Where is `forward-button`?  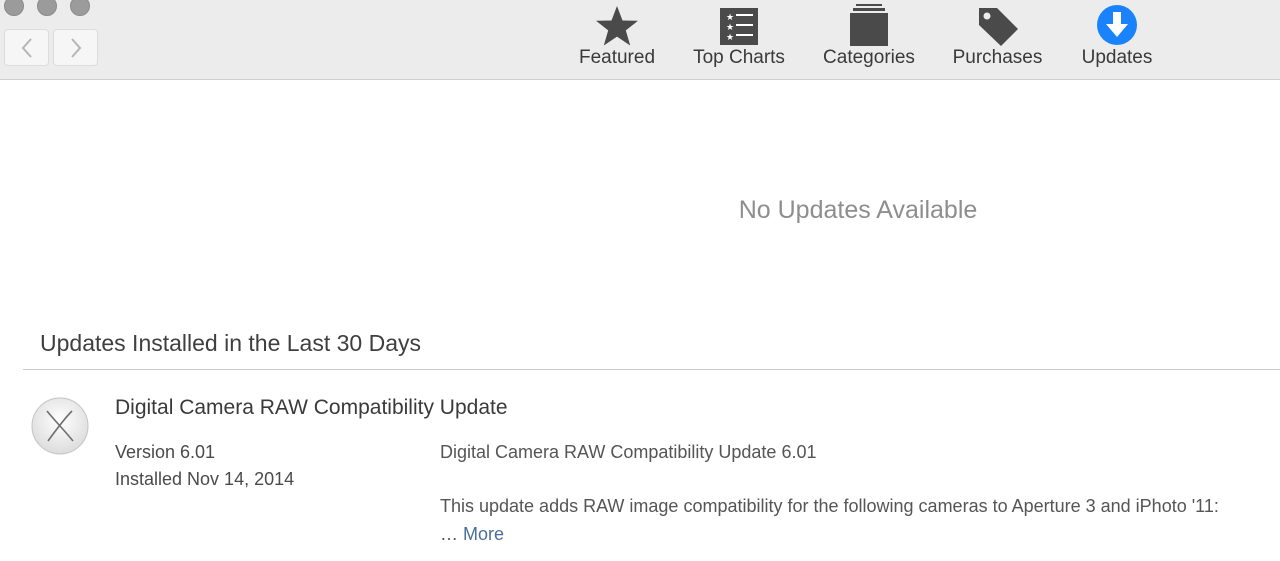 forward-button is located at coordinates (75, 47).